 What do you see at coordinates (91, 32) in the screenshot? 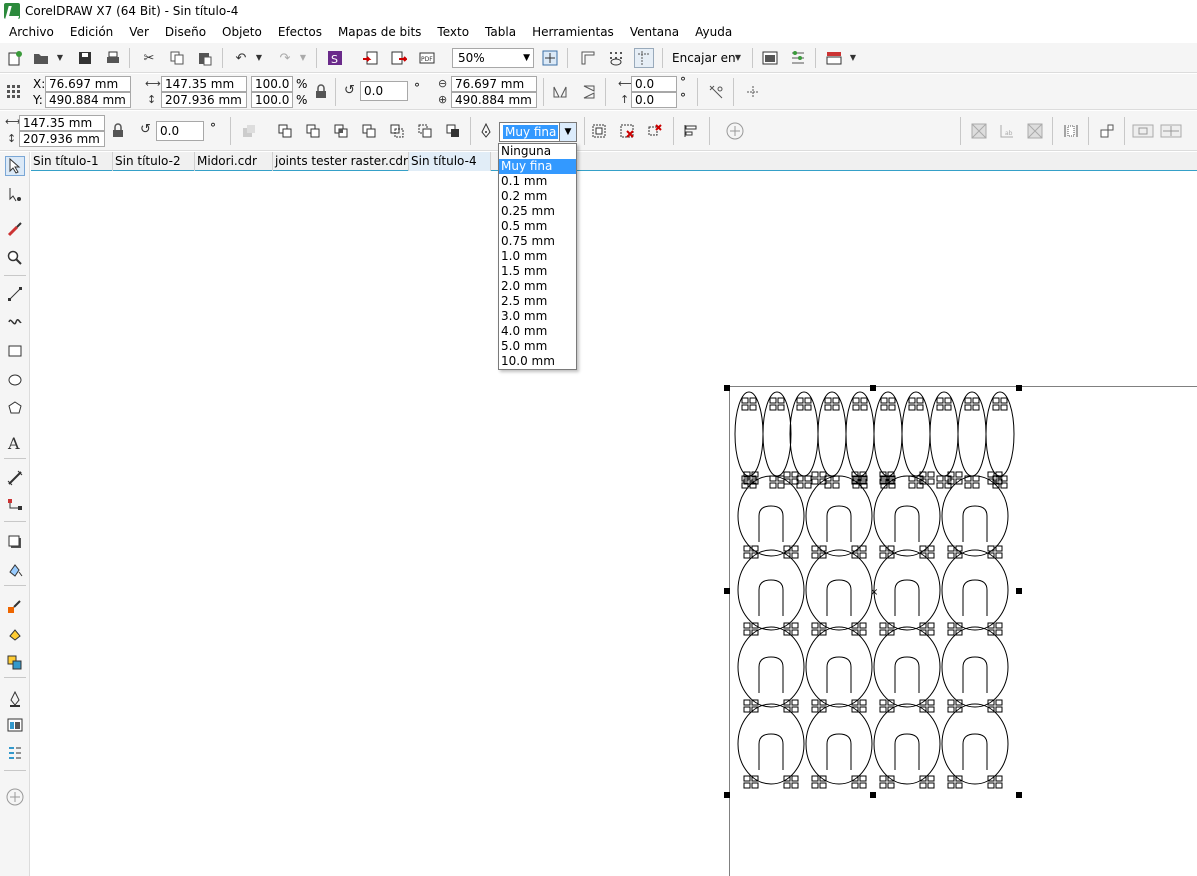
I see `menu-edicion: Edición` at bounding box center [91, 32].